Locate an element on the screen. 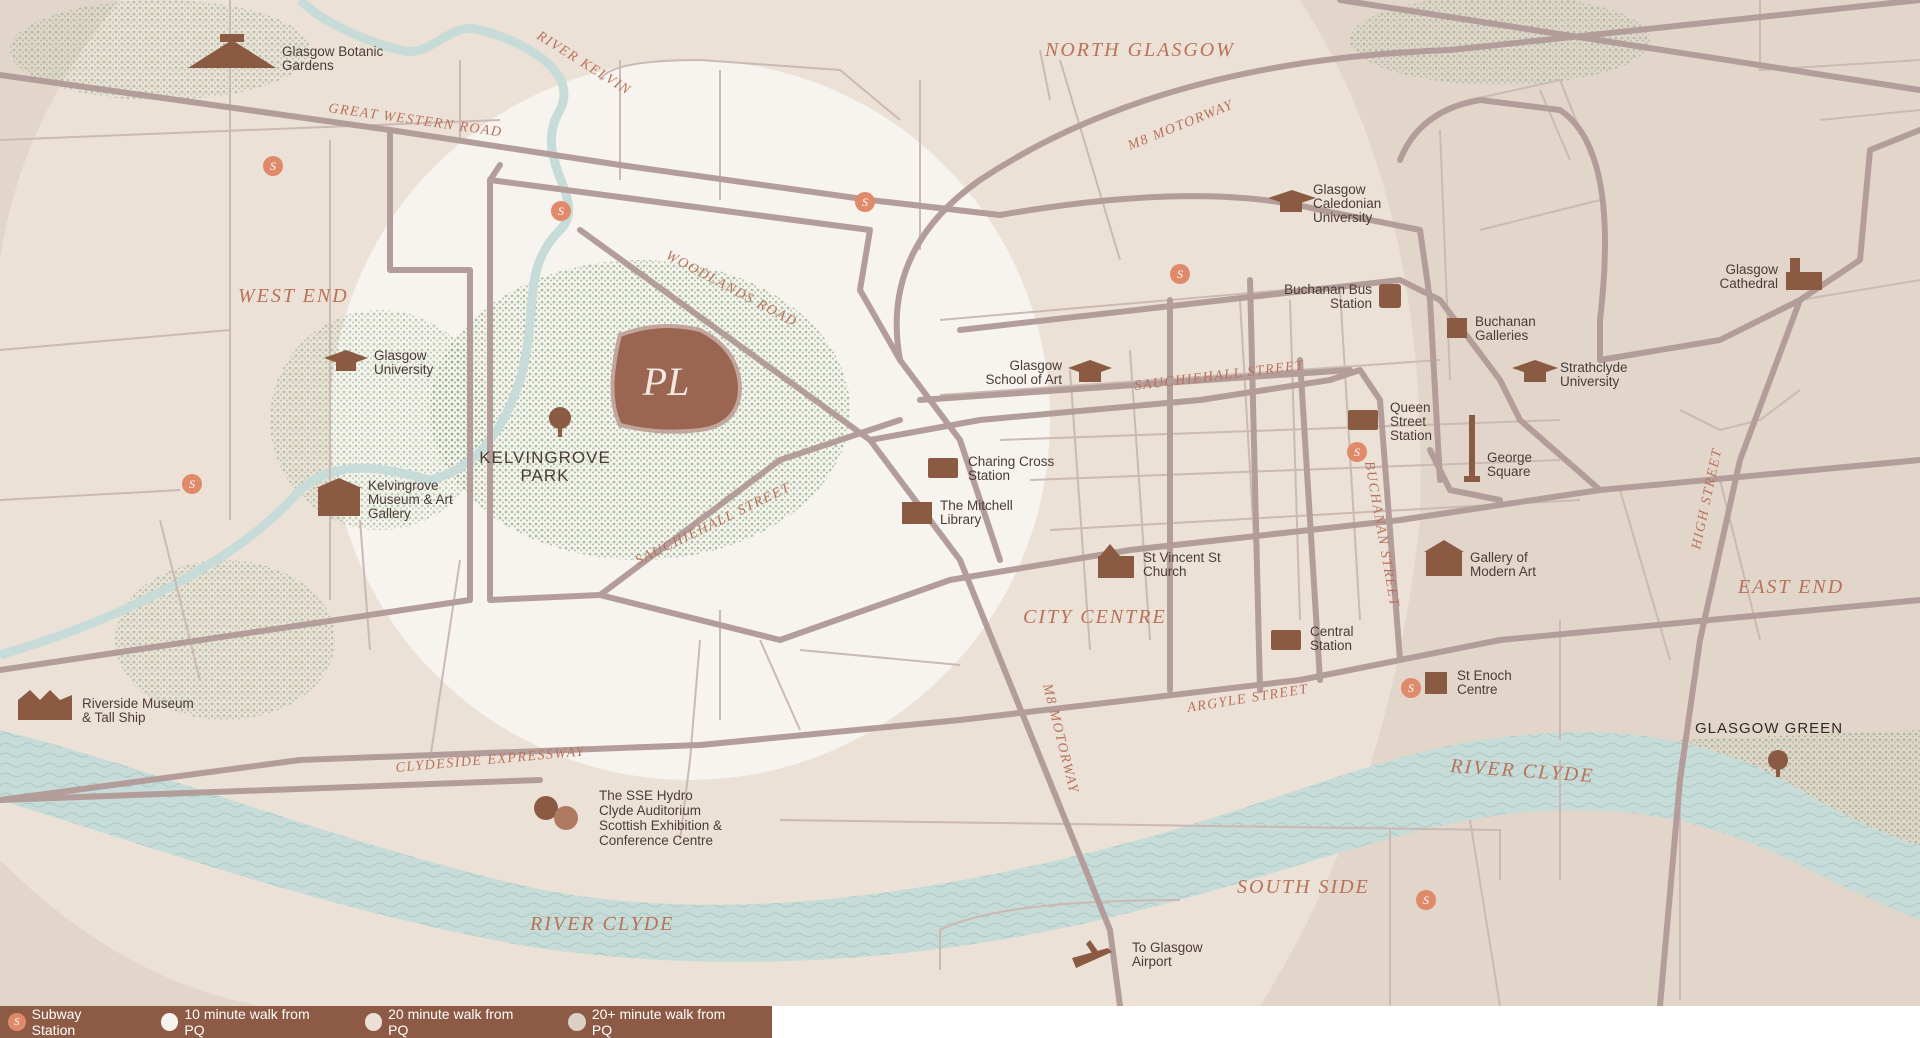 This screenshot has height=1038, width=1920. legend-twenty-min: 20 minute walk from PQ is located at coordinates (449, 1022).